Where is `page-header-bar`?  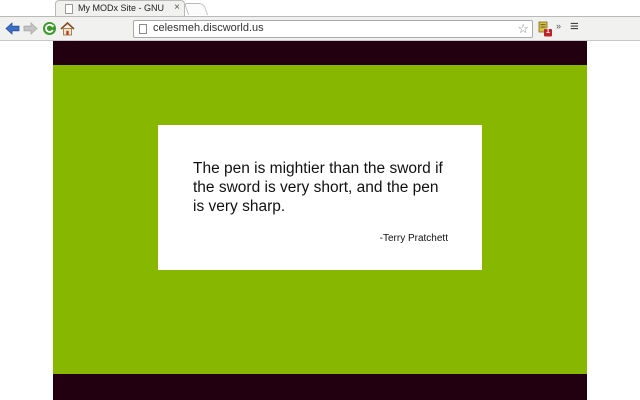 page-header-bar is located at coordinates (320, 53).